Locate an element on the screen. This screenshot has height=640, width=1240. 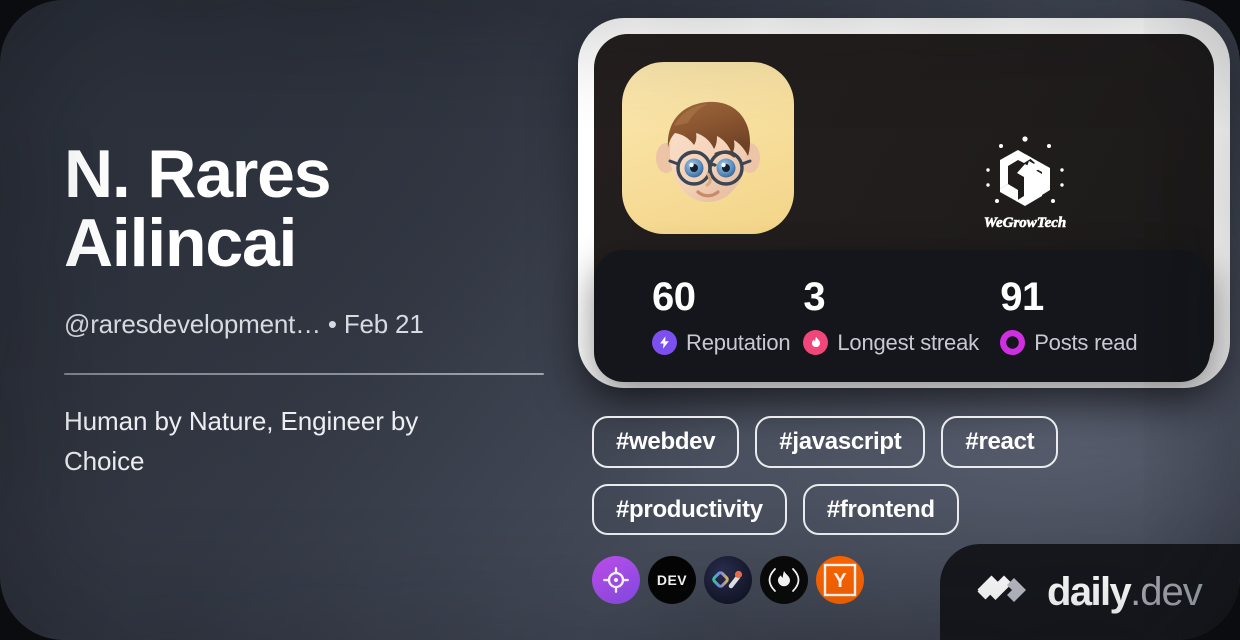
dailydev-wordmark-suffix: .dev is located at coordinates (1166, 592).